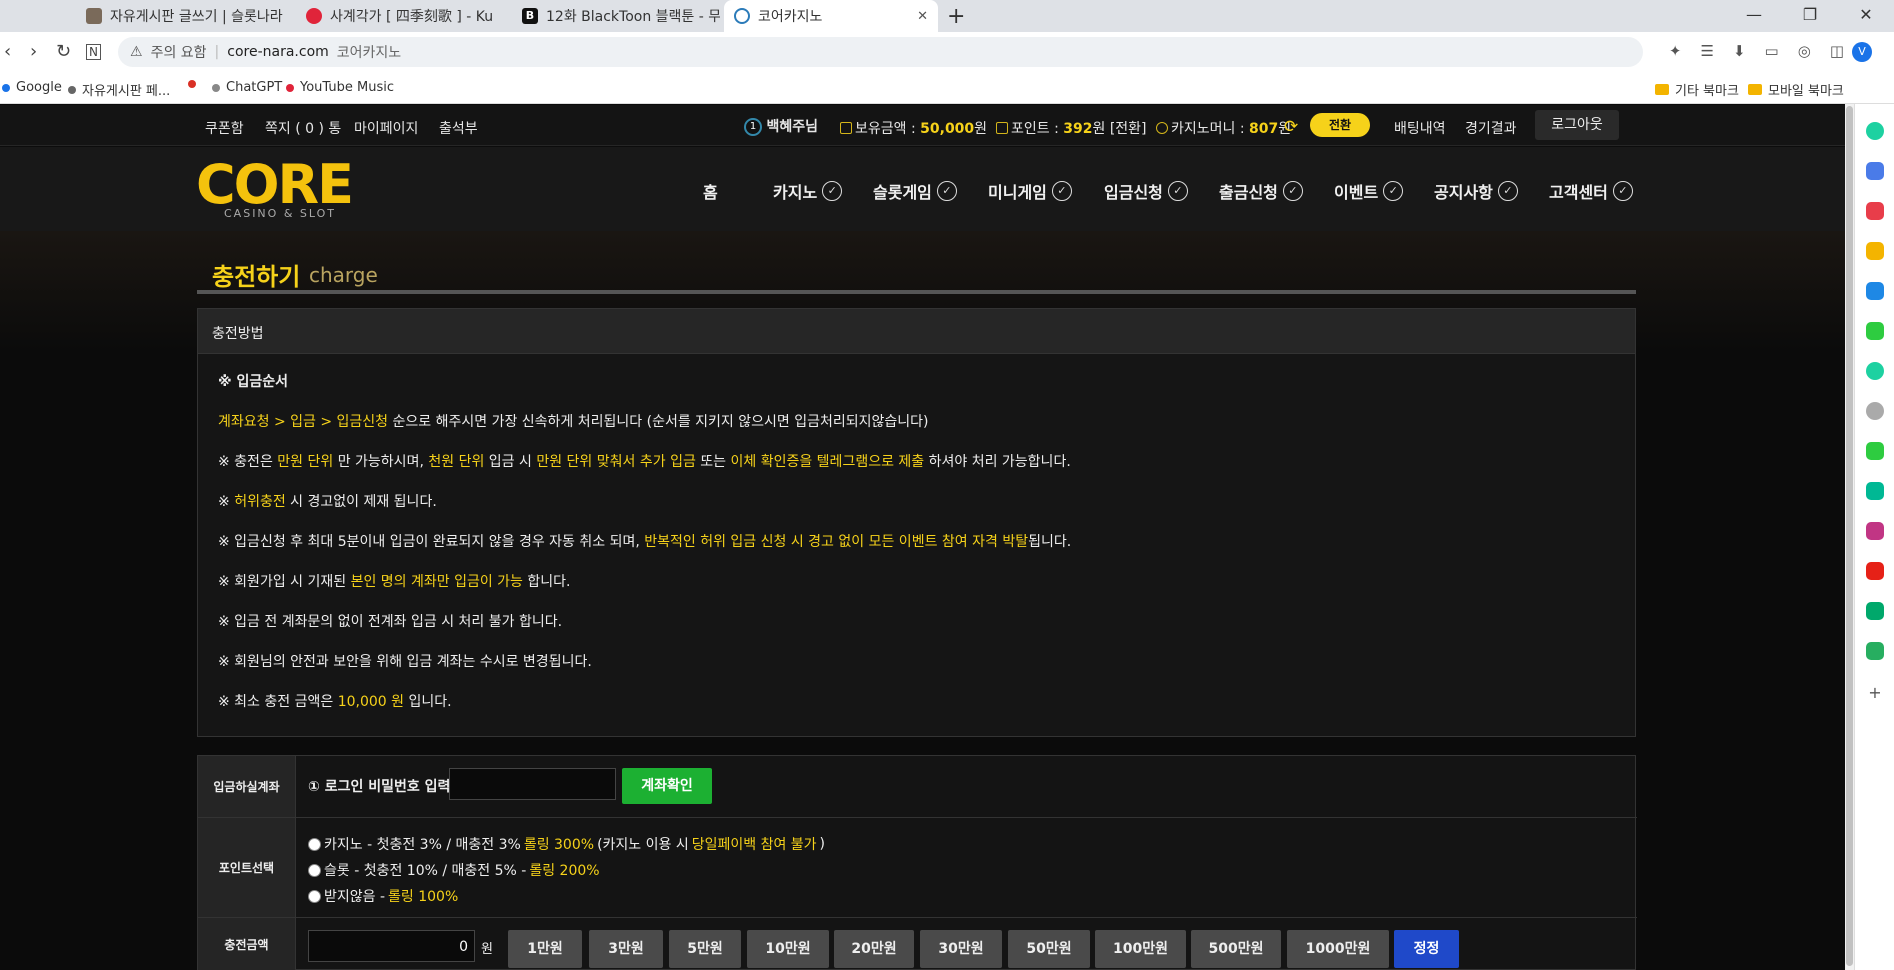 This screenshot has width=1894, height=970. I want to click on bookmark-chatgpt: ChatGPT, so click(247, 87).